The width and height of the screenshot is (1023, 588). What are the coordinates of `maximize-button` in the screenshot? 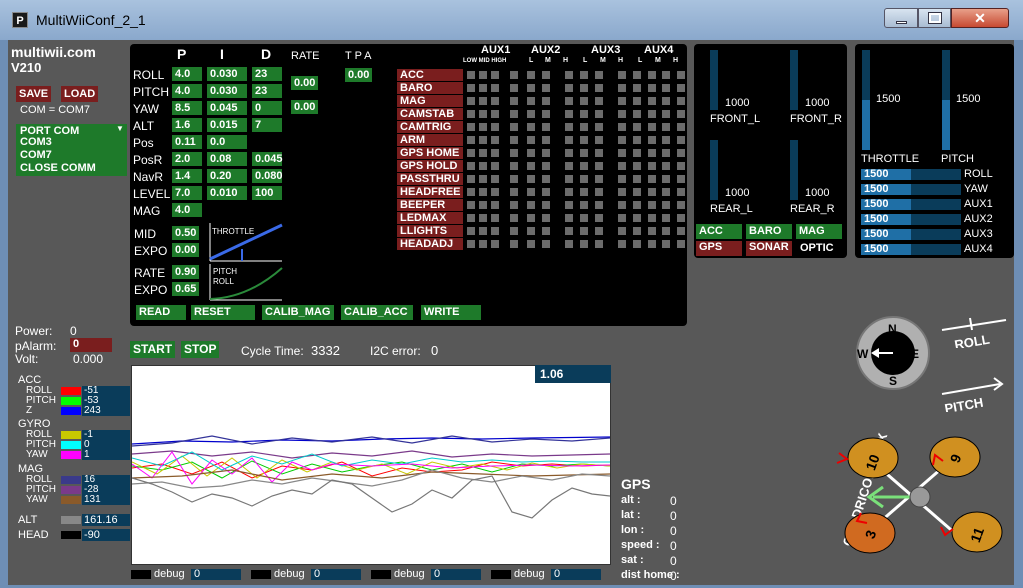 It's located at (934, 18).